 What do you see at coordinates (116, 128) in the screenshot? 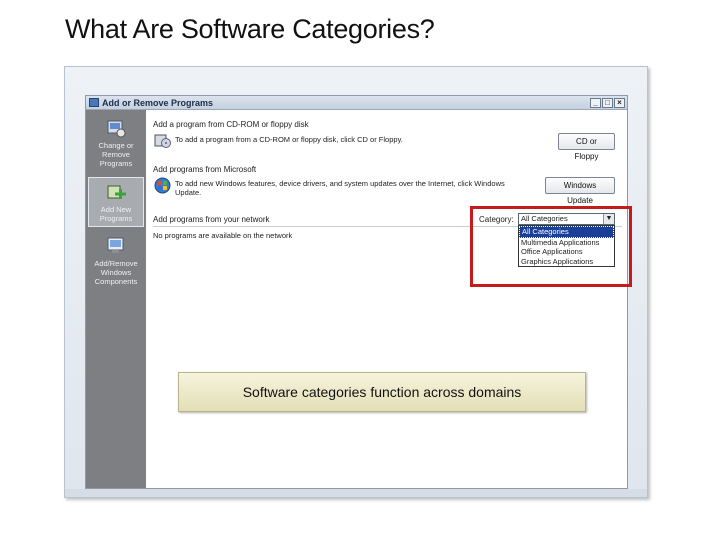
I see `change-remove-programs-icon` at bounding box center [116, 128].